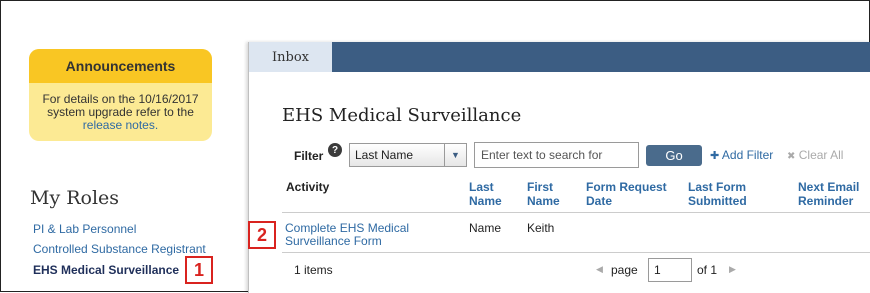 This screenshot has height=293, width=870. Describe the element at coordinates (707, 270) in the screenshot. I see `page-total: of 1` at that location.